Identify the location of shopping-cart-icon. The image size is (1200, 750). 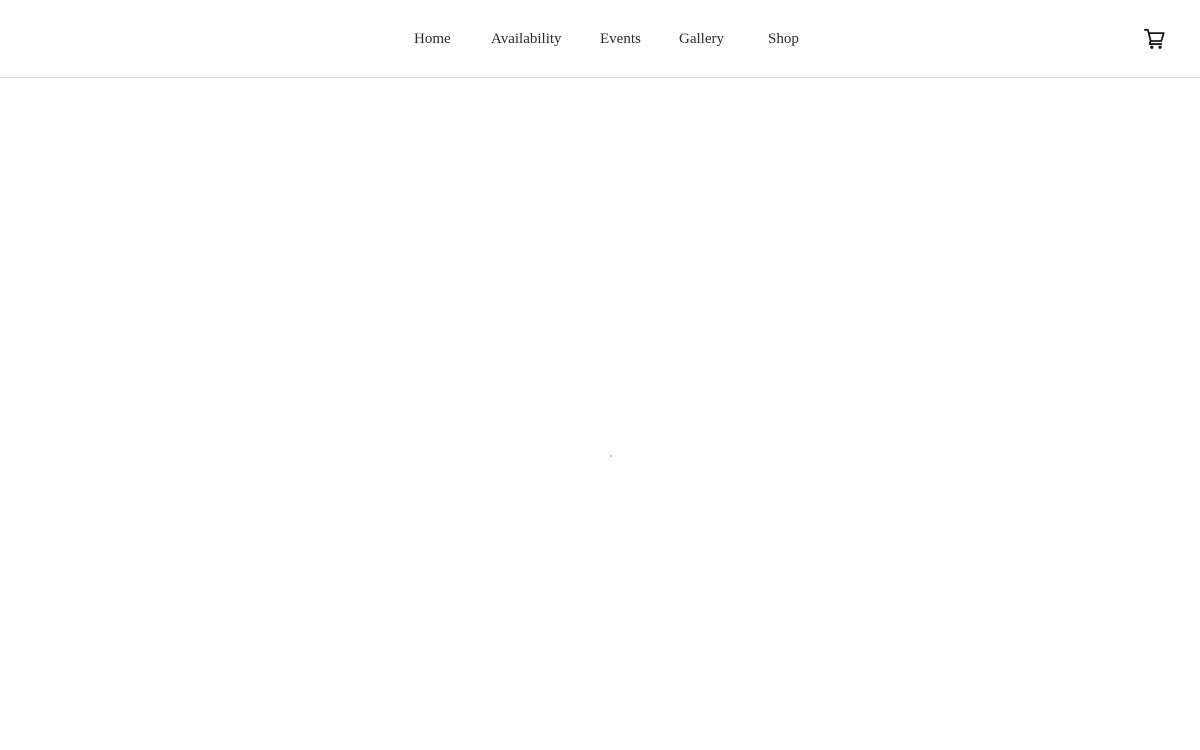
(1154, 38).